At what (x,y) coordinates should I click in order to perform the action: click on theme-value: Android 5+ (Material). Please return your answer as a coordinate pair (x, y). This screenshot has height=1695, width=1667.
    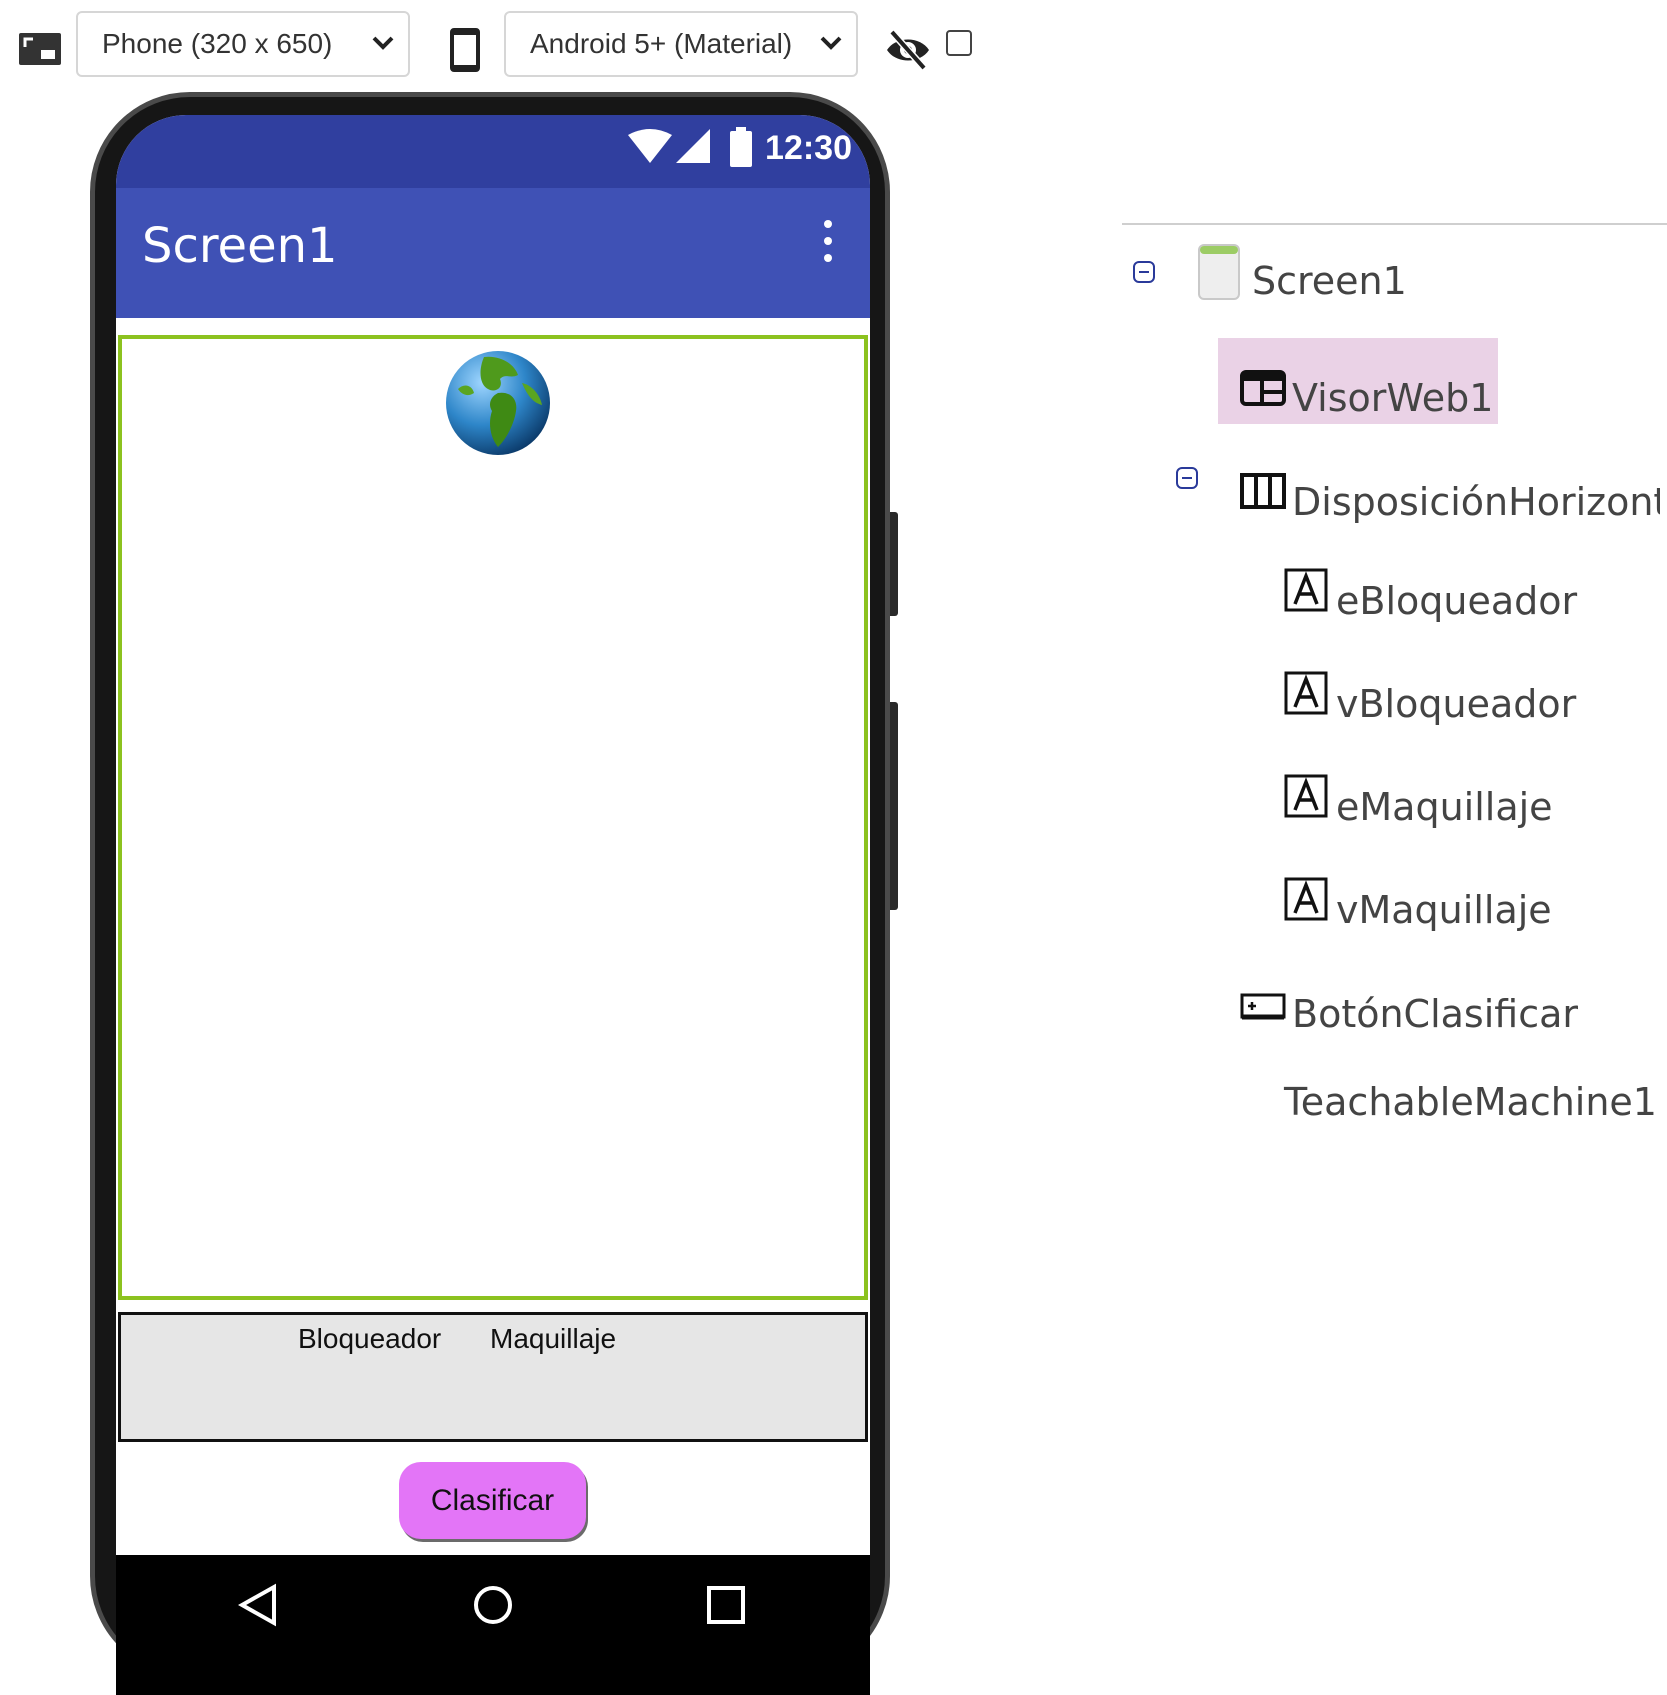
    Looking at the image, I should click on (661, 43).